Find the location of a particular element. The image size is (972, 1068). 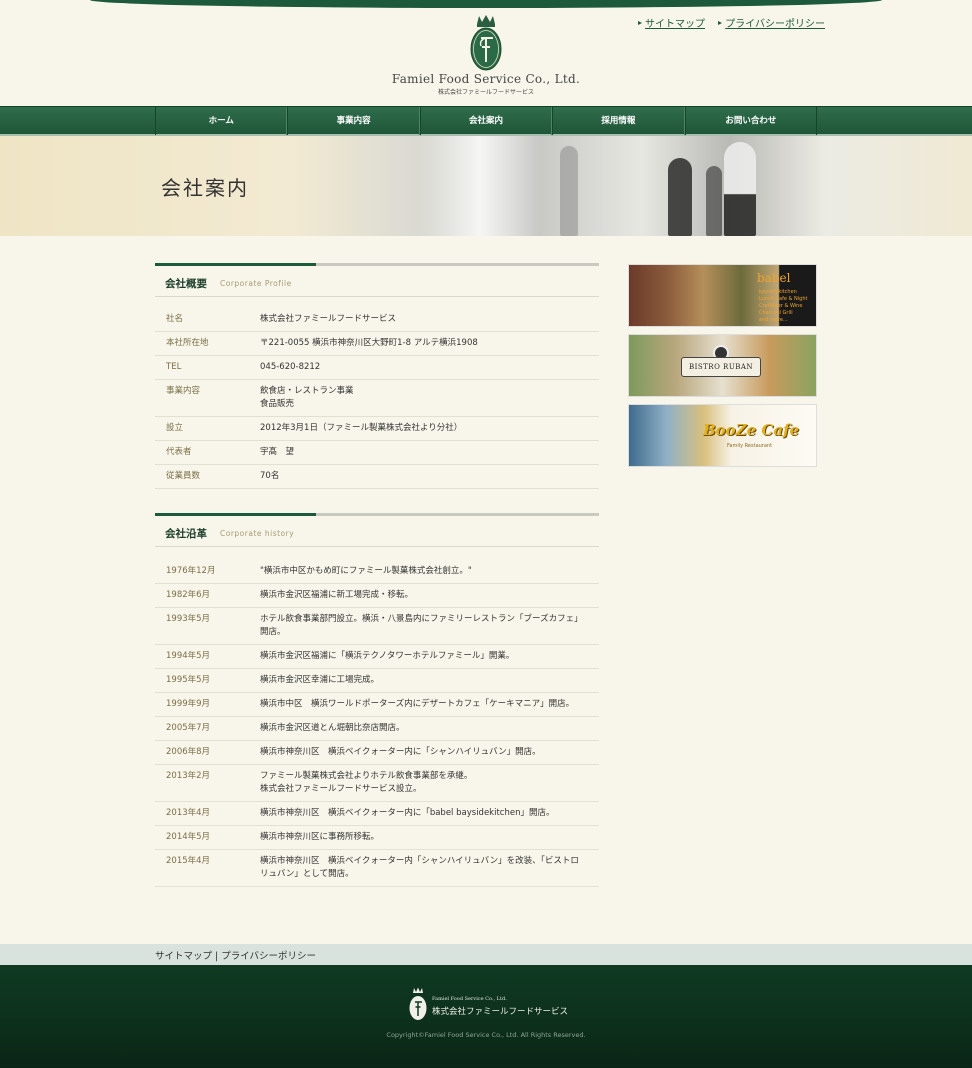

row-value: 2012年3月1日（ファミール製菓株式会社より分社） is located at coordinates (429, 428).